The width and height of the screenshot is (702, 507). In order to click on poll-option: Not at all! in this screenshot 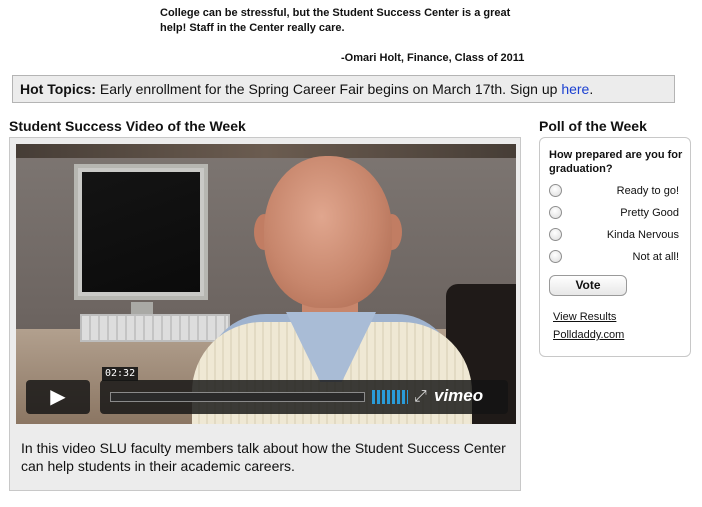, I will do `click(614, 257)`.